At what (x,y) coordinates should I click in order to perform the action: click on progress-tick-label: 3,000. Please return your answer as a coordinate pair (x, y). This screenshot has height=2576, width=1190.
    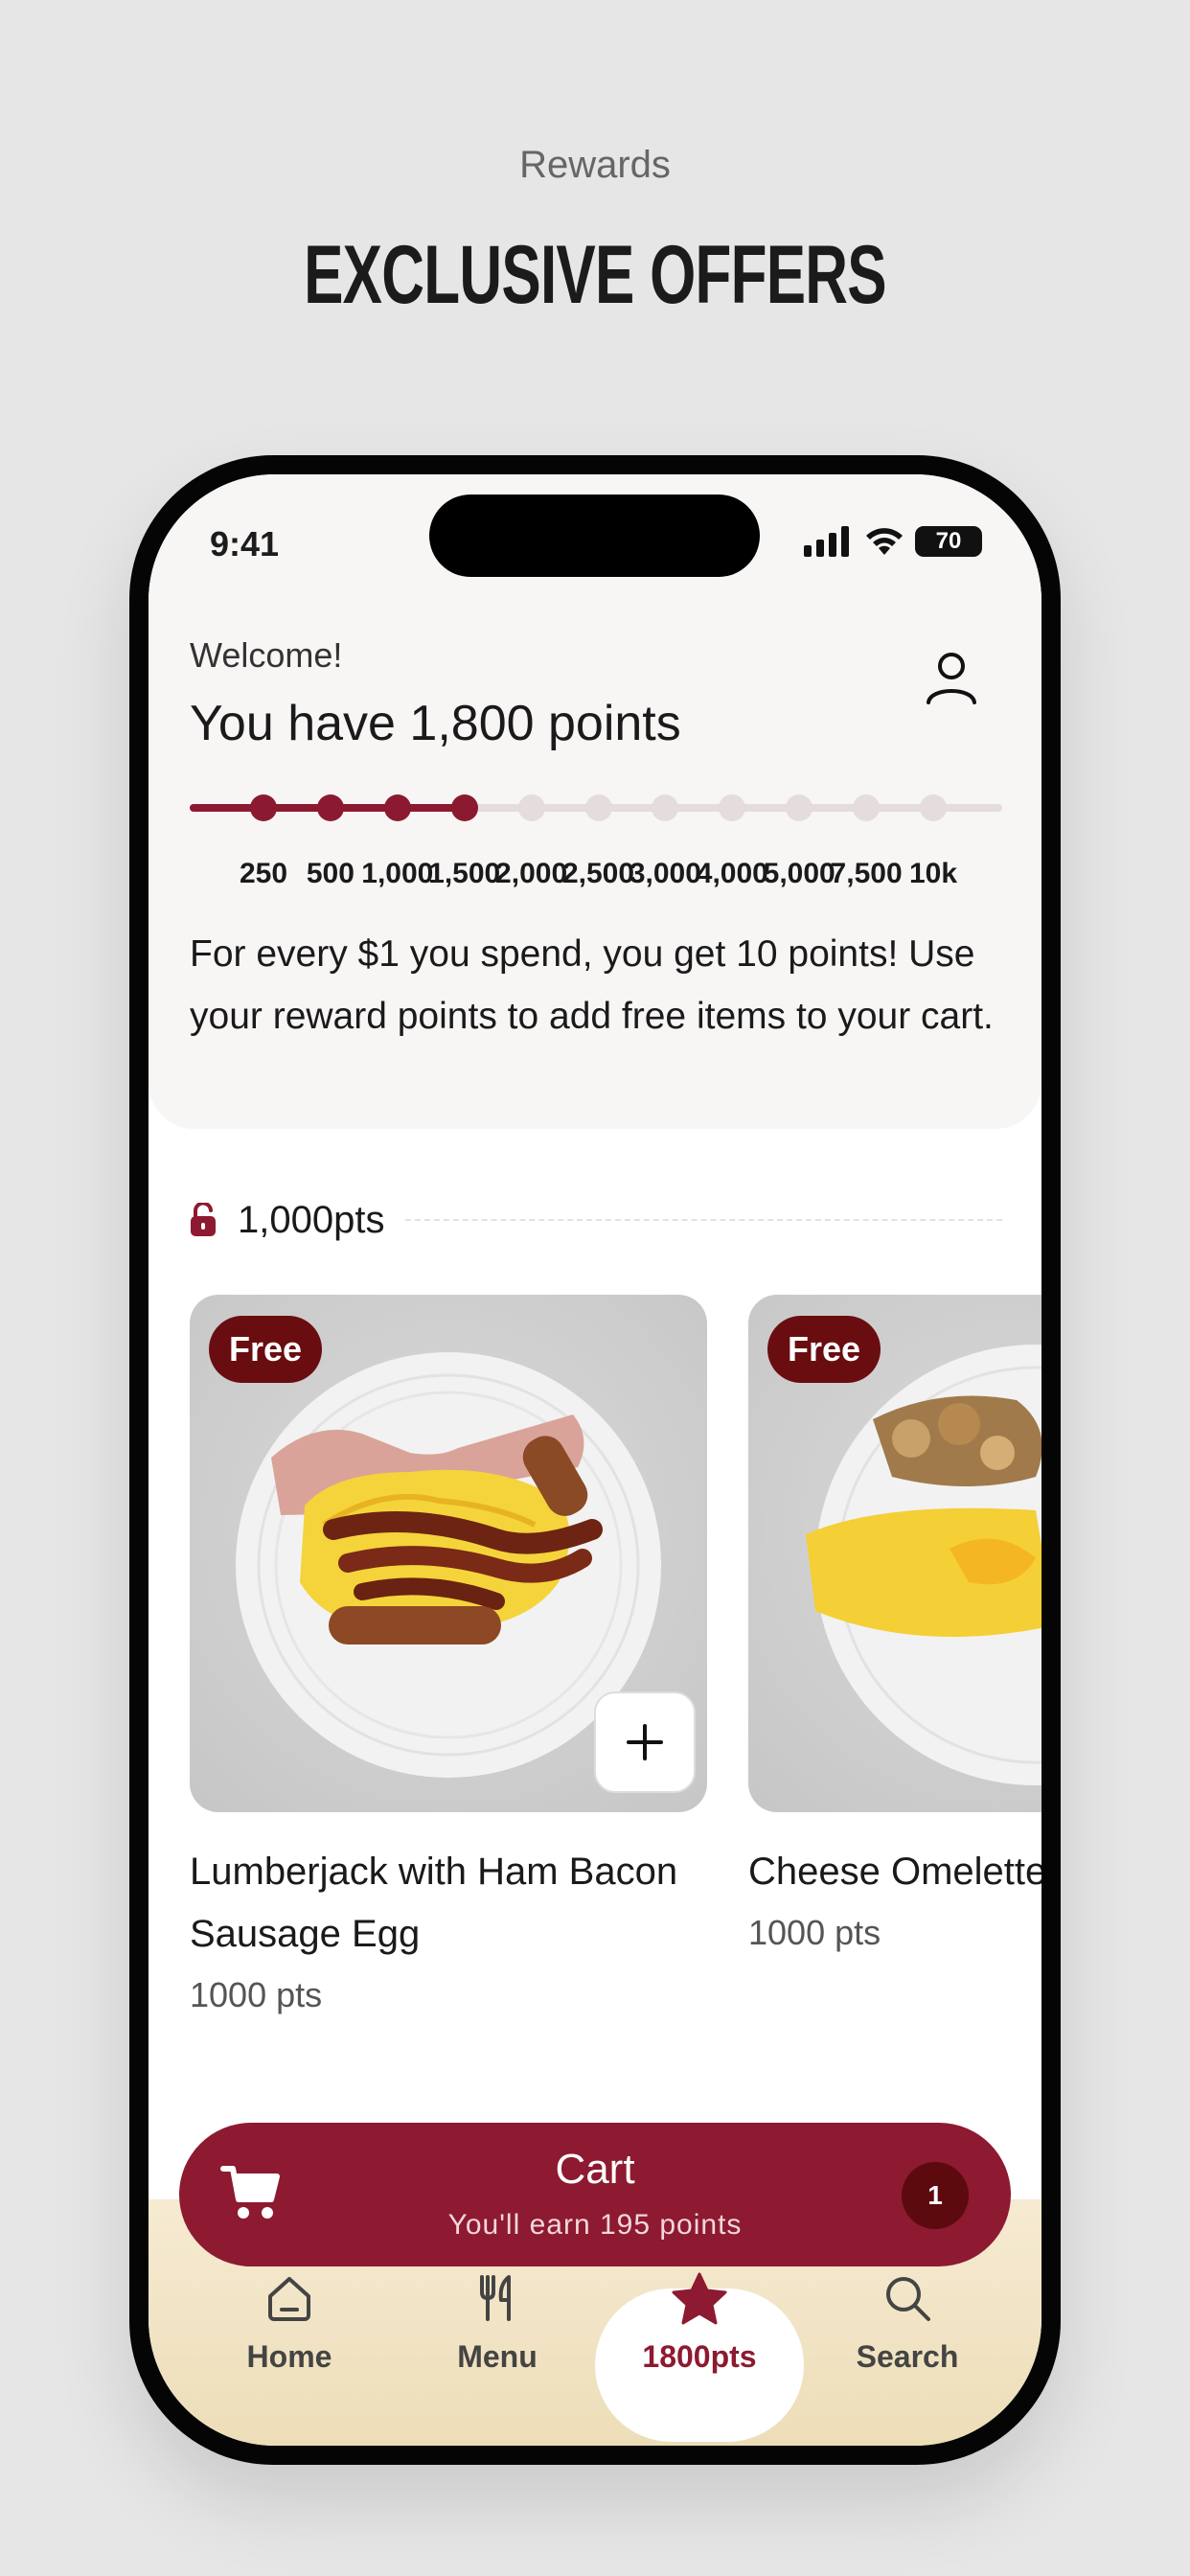
    Looking at the image, I should click on (665, 874).